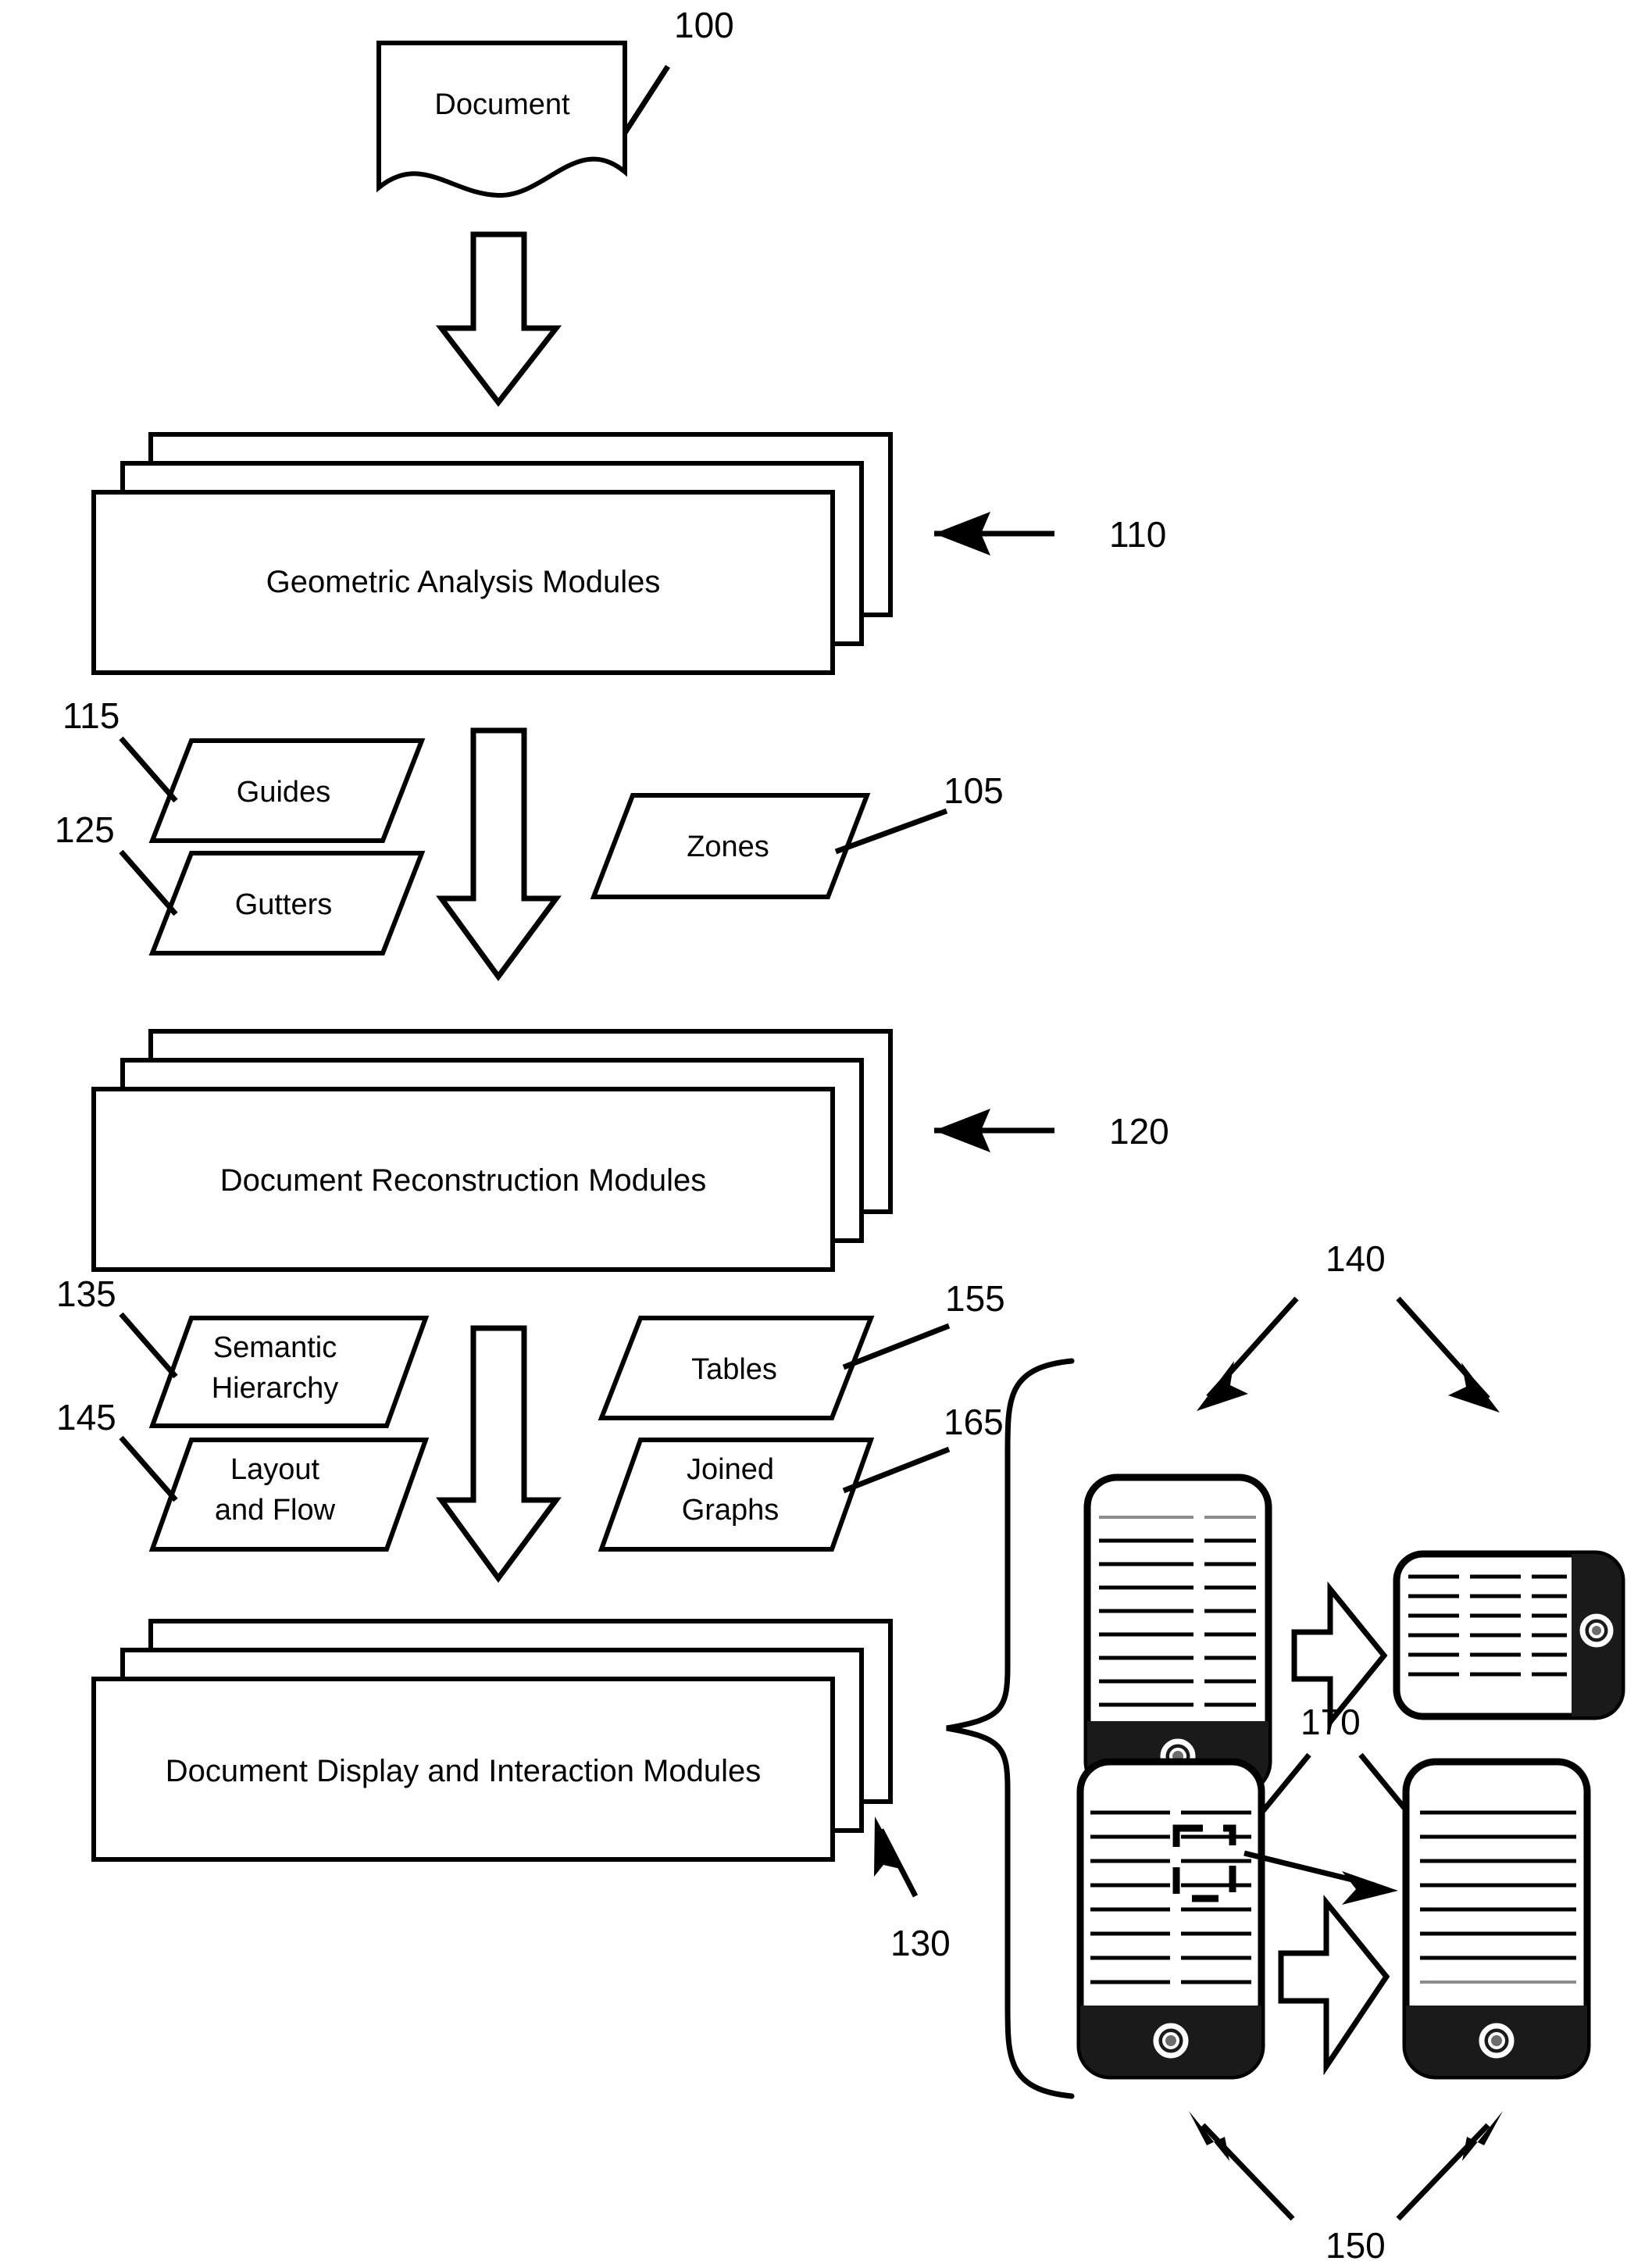 The width and height of the screenshot is (1652, 2261). I want to click on pointer-line-150-left, so click(1248, 2172).